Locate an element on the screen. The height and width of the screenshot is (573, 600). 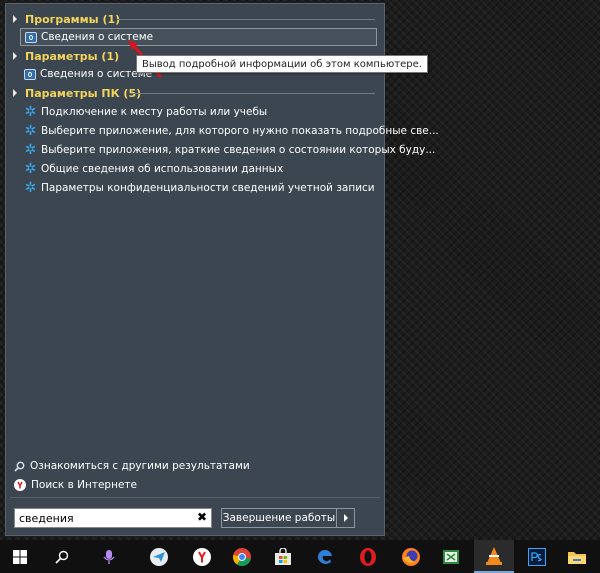
chrome-app is located at coordinates (242, 556).